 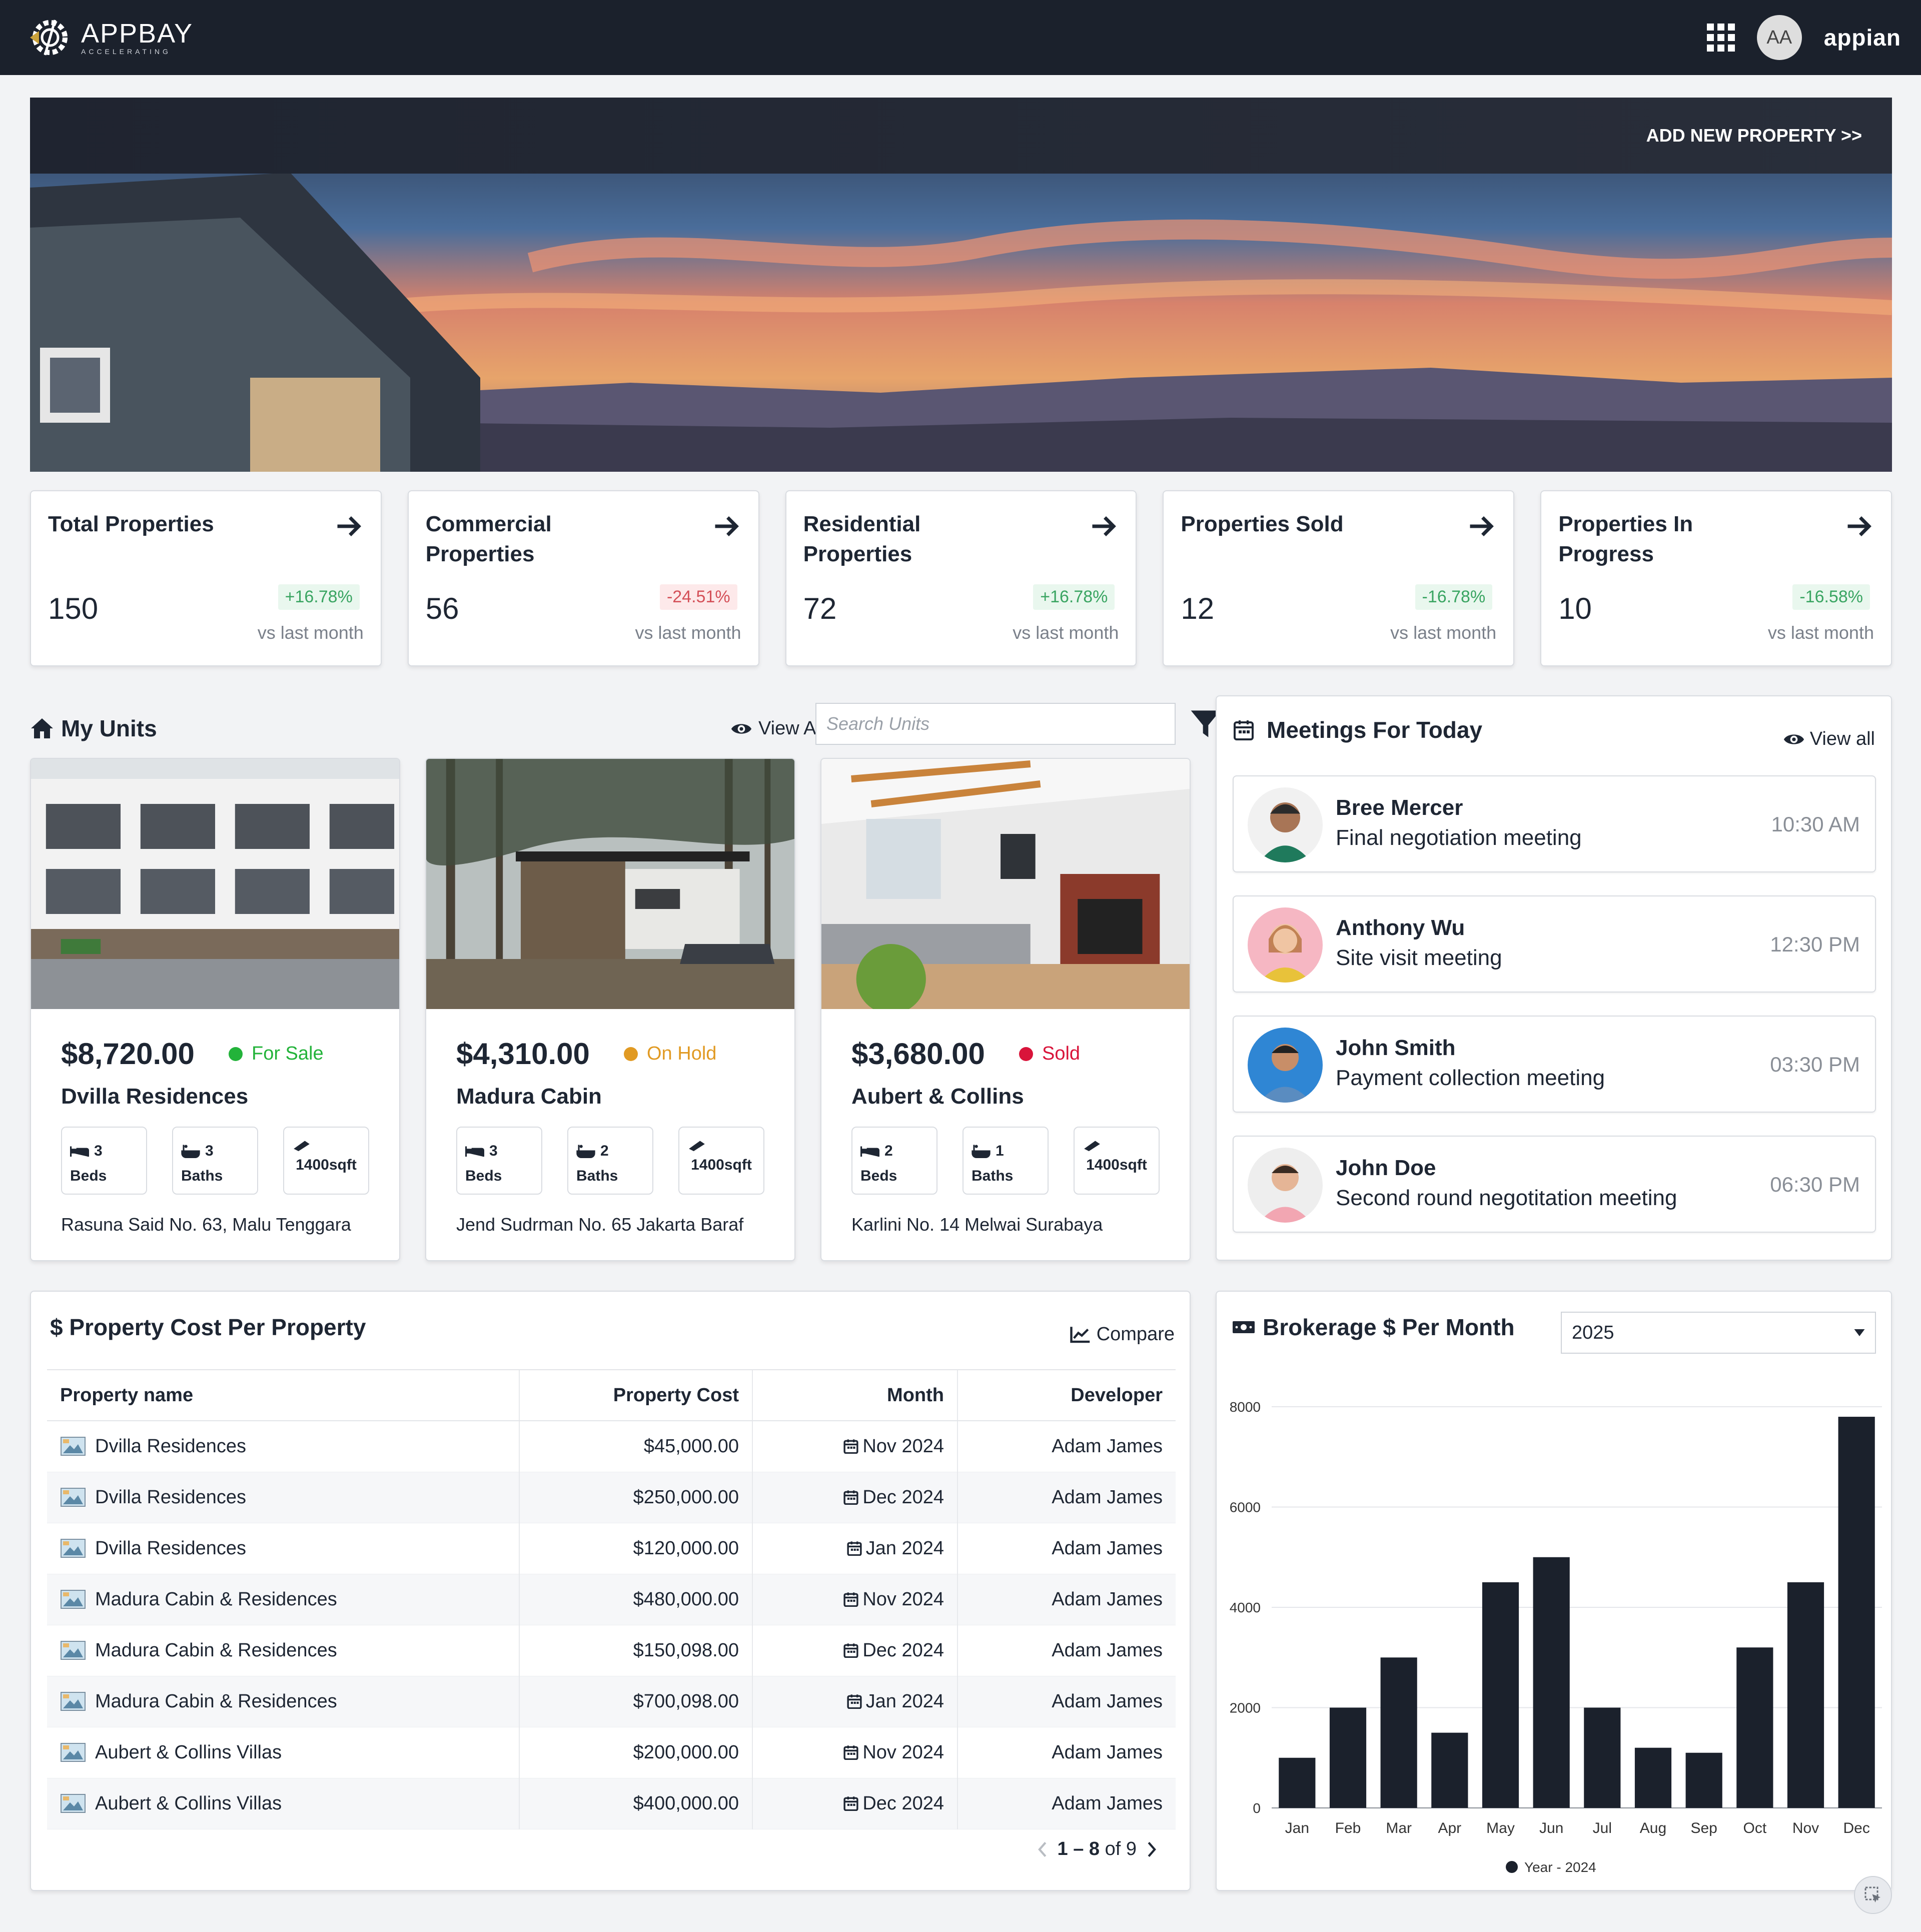 What do you see at coordinates (635, 1395) in the screenshot?
I see `column-header-property-cost: Property Cost` at bounding box center [635, 1395].